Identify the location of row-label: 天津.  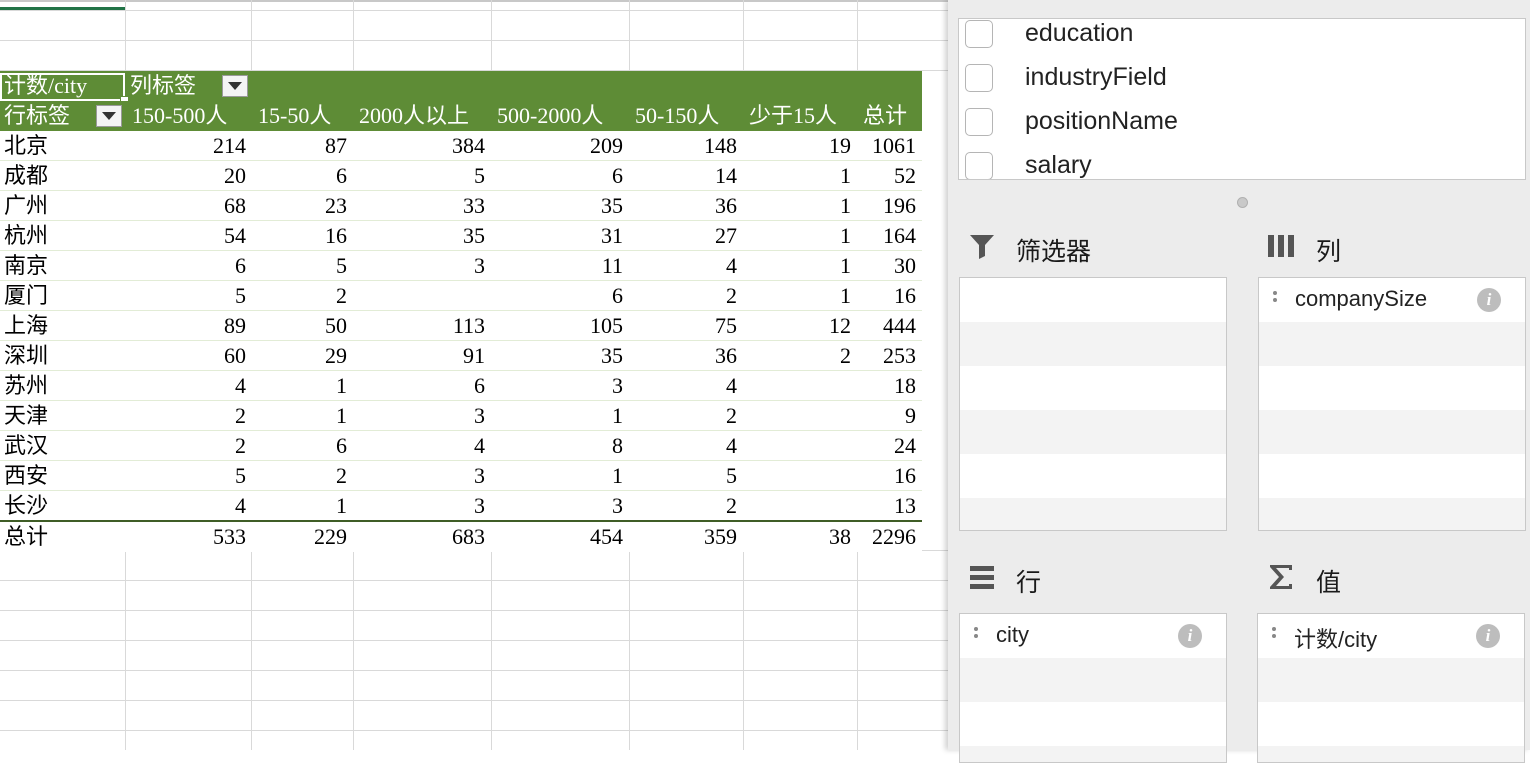
(63, 416).